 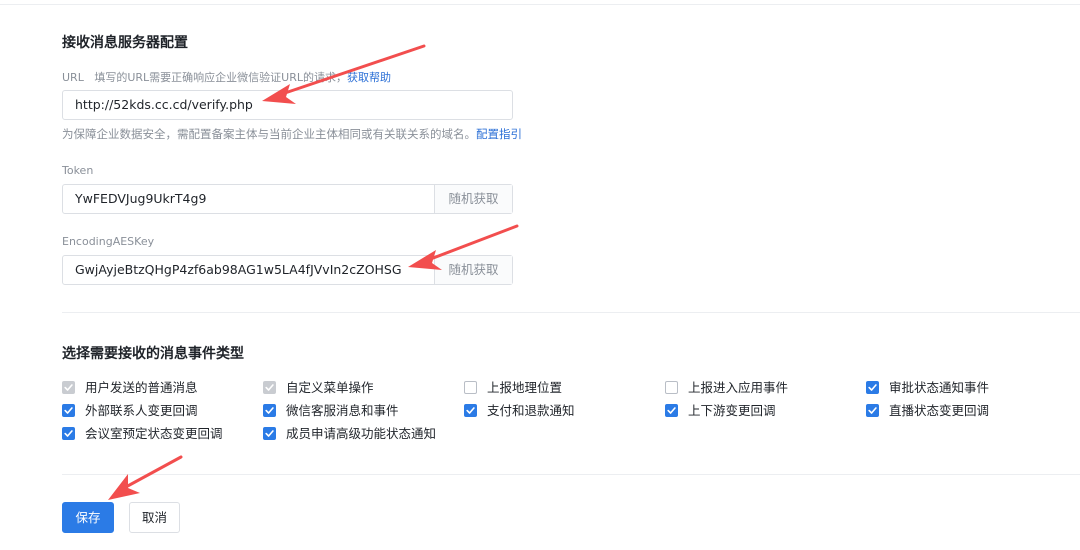 I want to click on url-hint: 为保障企业数据安全，需配置备案主体与当前企业主体相同或有关联关系的域名。配置指引, so click(x=292, y=134).